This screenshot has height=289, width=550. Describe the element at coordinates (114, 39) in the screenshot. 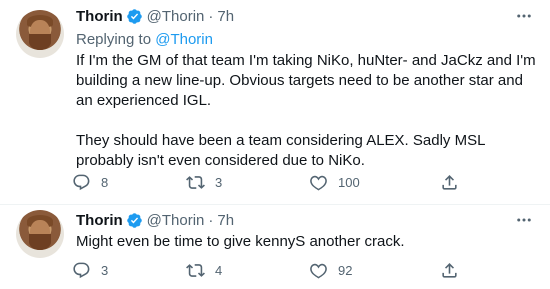

I see `replying-label: Replying to` at that location.